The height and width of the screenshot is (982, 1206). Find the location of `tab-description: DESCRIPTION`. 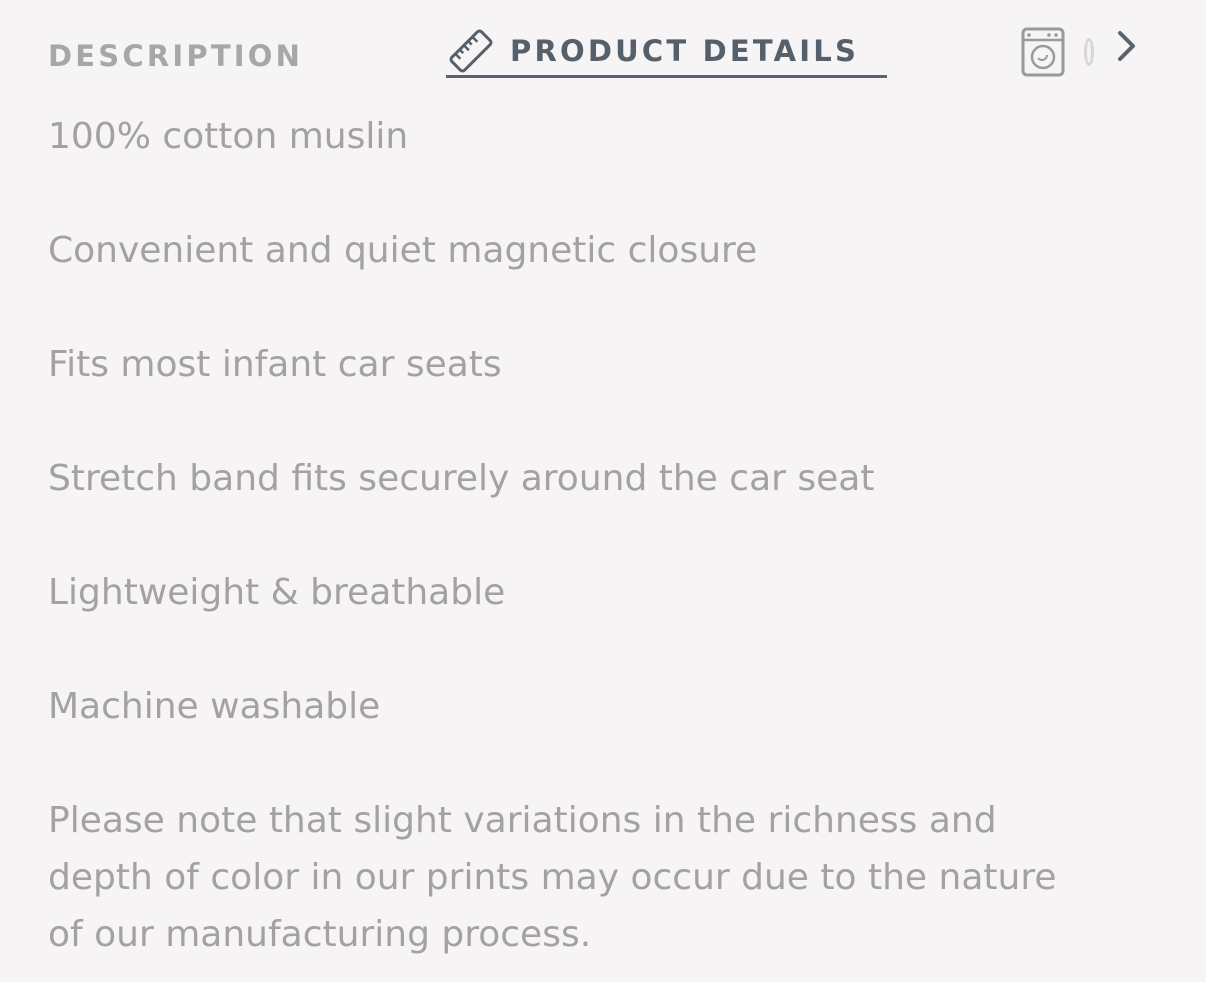

tab-description: DESCRIPTION is located at coordinates (175, 56).